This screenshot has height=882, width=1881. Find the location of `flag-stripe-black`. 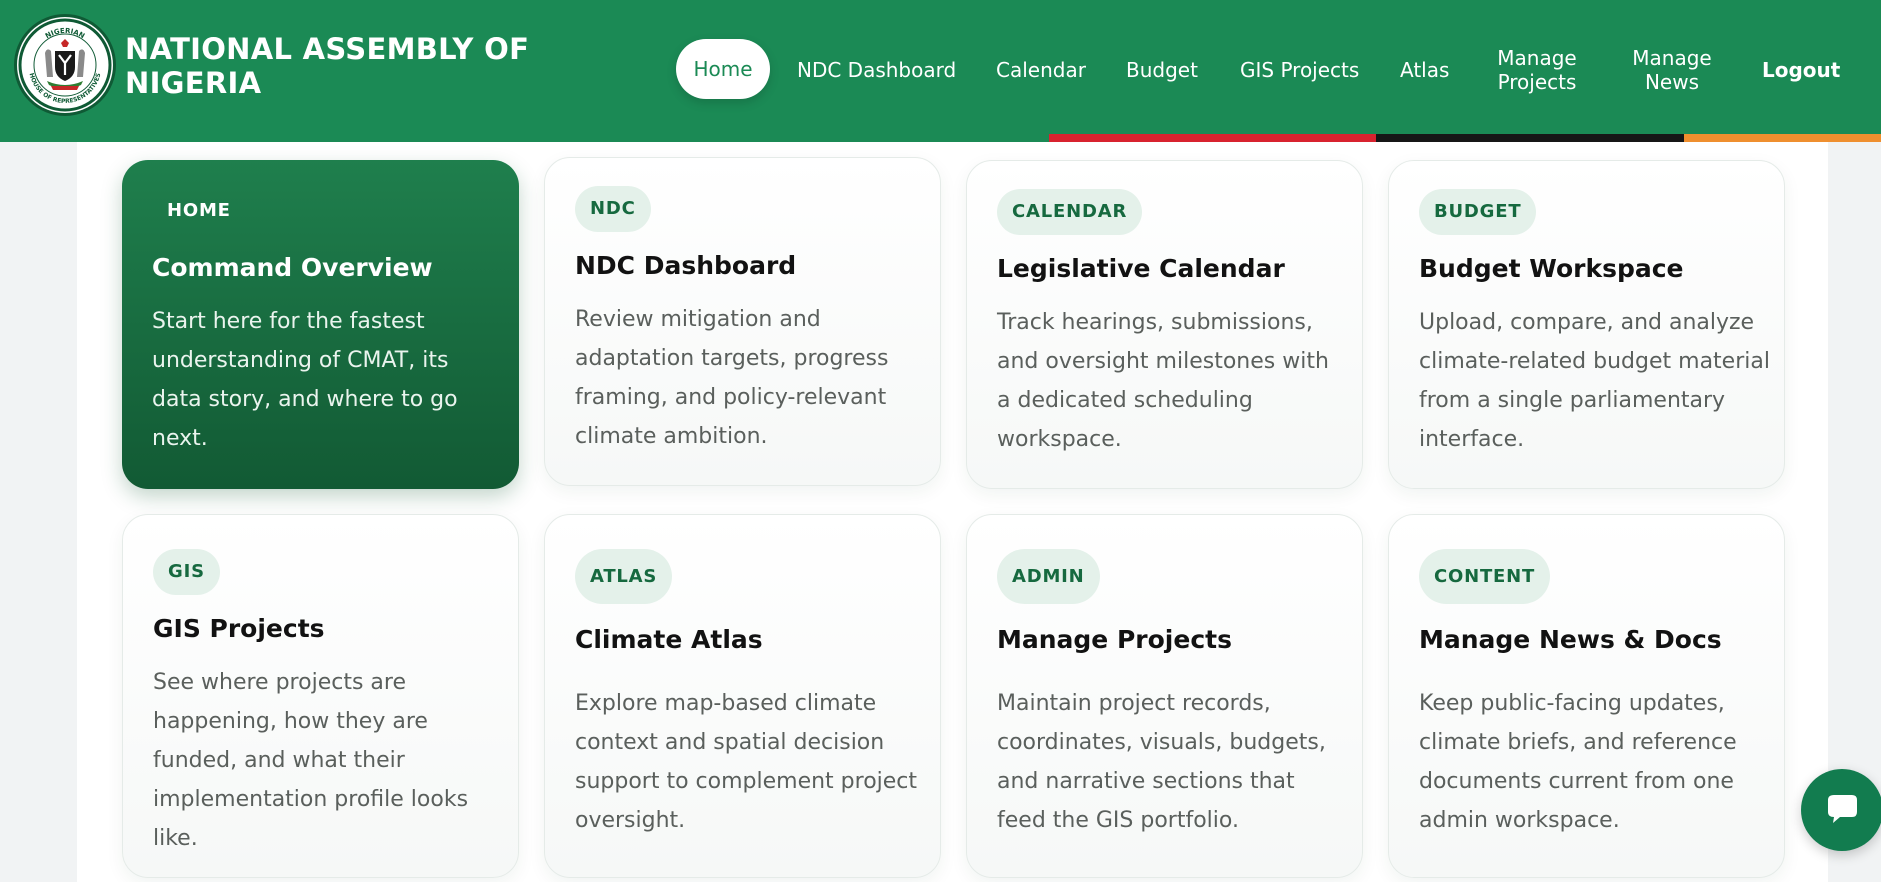

flag-stripe-black is located at coordinates (1530, 138).